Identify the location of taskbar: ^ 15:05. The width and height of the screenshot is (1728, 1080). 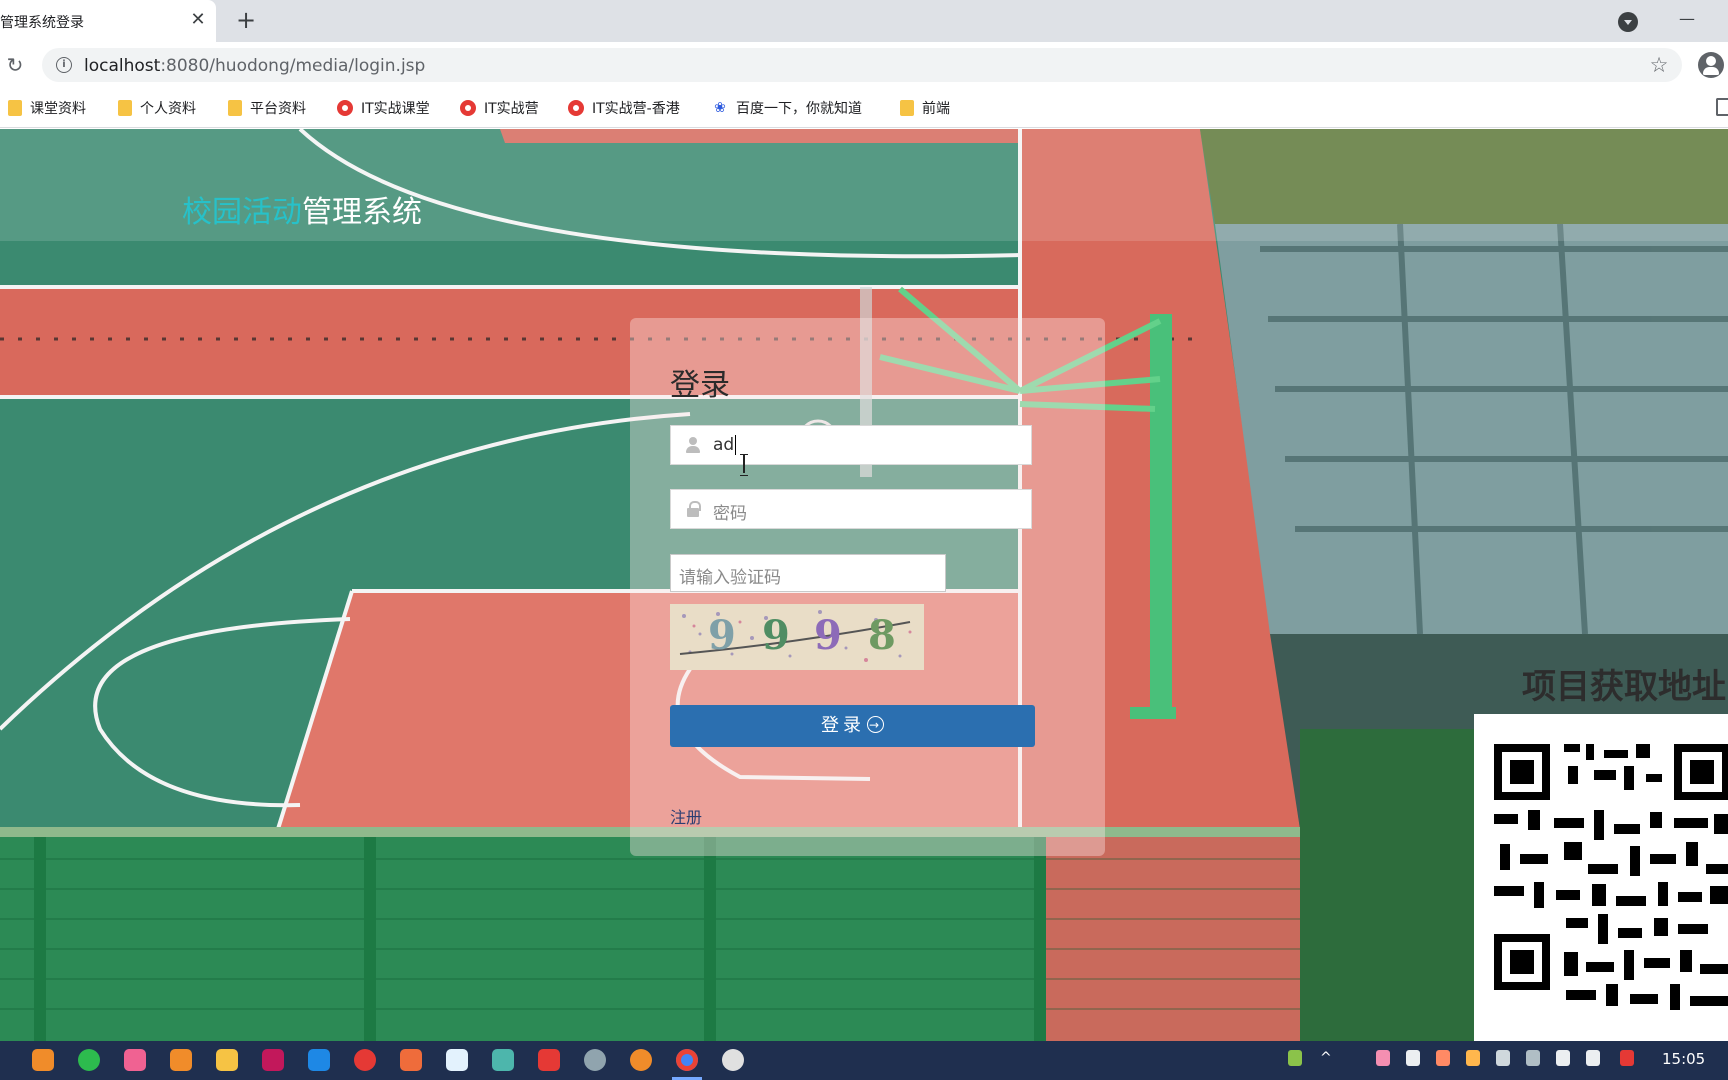
(864, 1060).